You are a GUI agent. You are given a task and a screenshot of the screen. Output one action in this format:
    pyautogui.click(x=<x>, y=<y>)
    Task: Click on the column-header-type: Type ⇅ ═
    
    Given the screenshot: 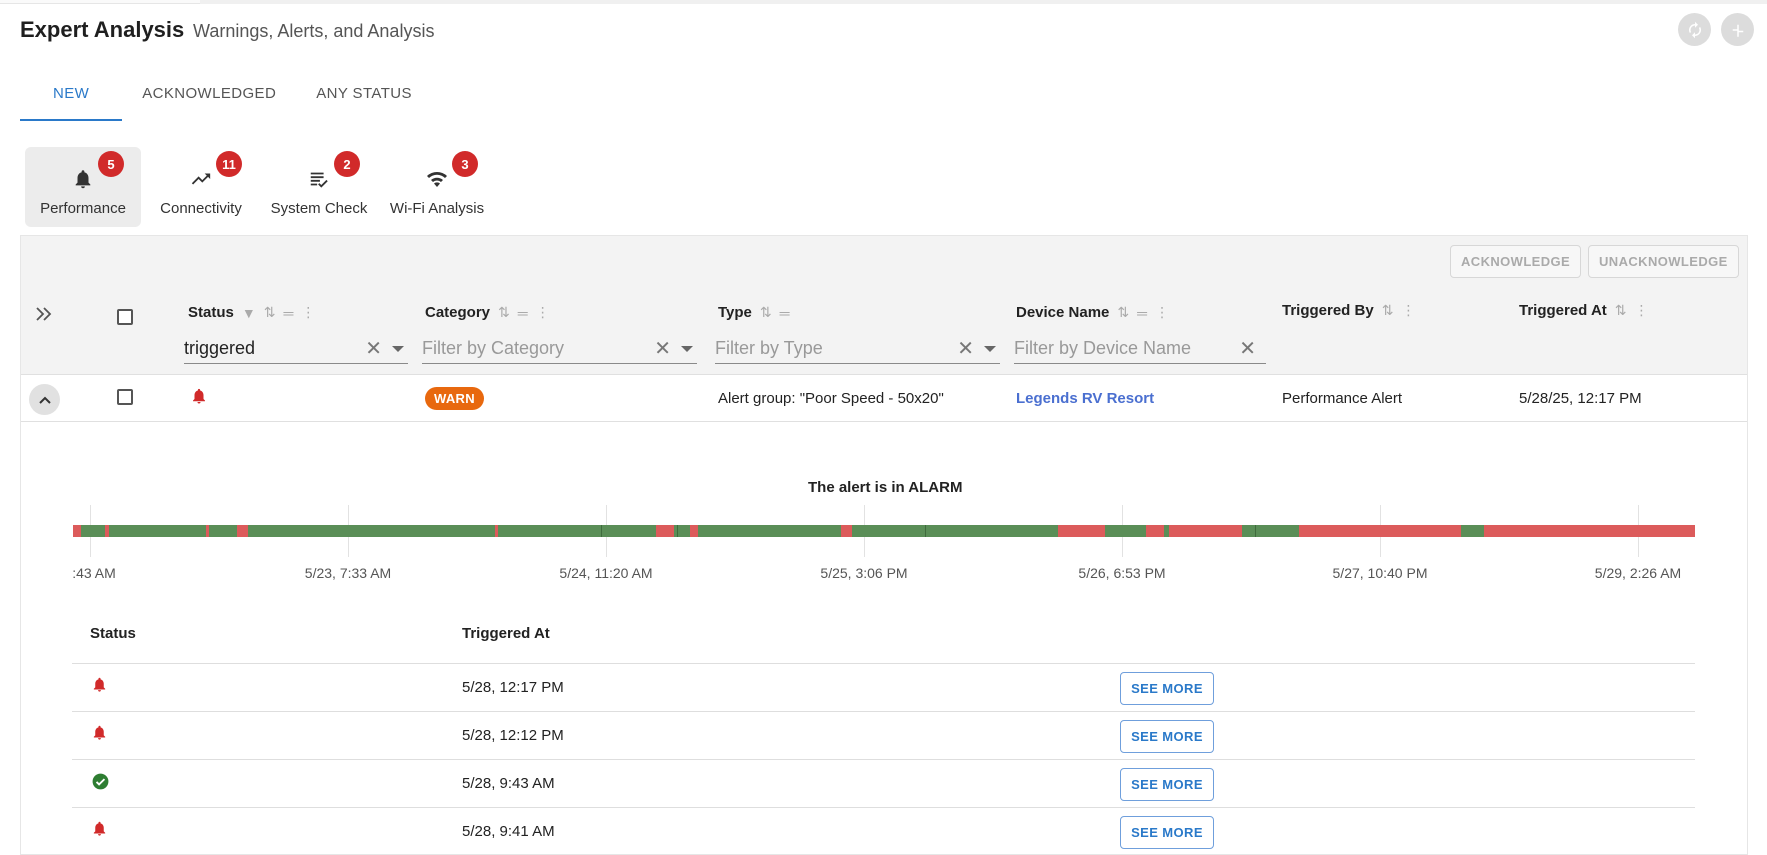 What is the action you would take?
    pyautogui.click(x=754, y=312)
    